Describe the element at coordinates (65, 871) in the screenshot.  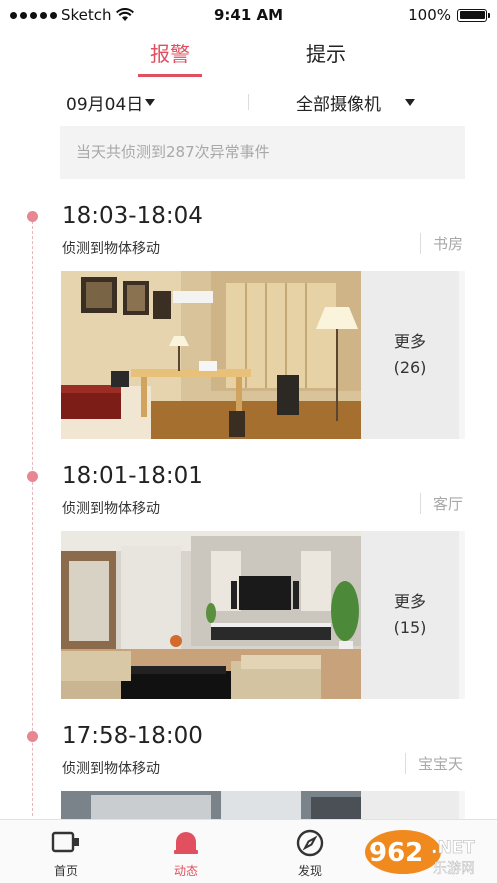
I see `nav-home-label: 首页` at that location.